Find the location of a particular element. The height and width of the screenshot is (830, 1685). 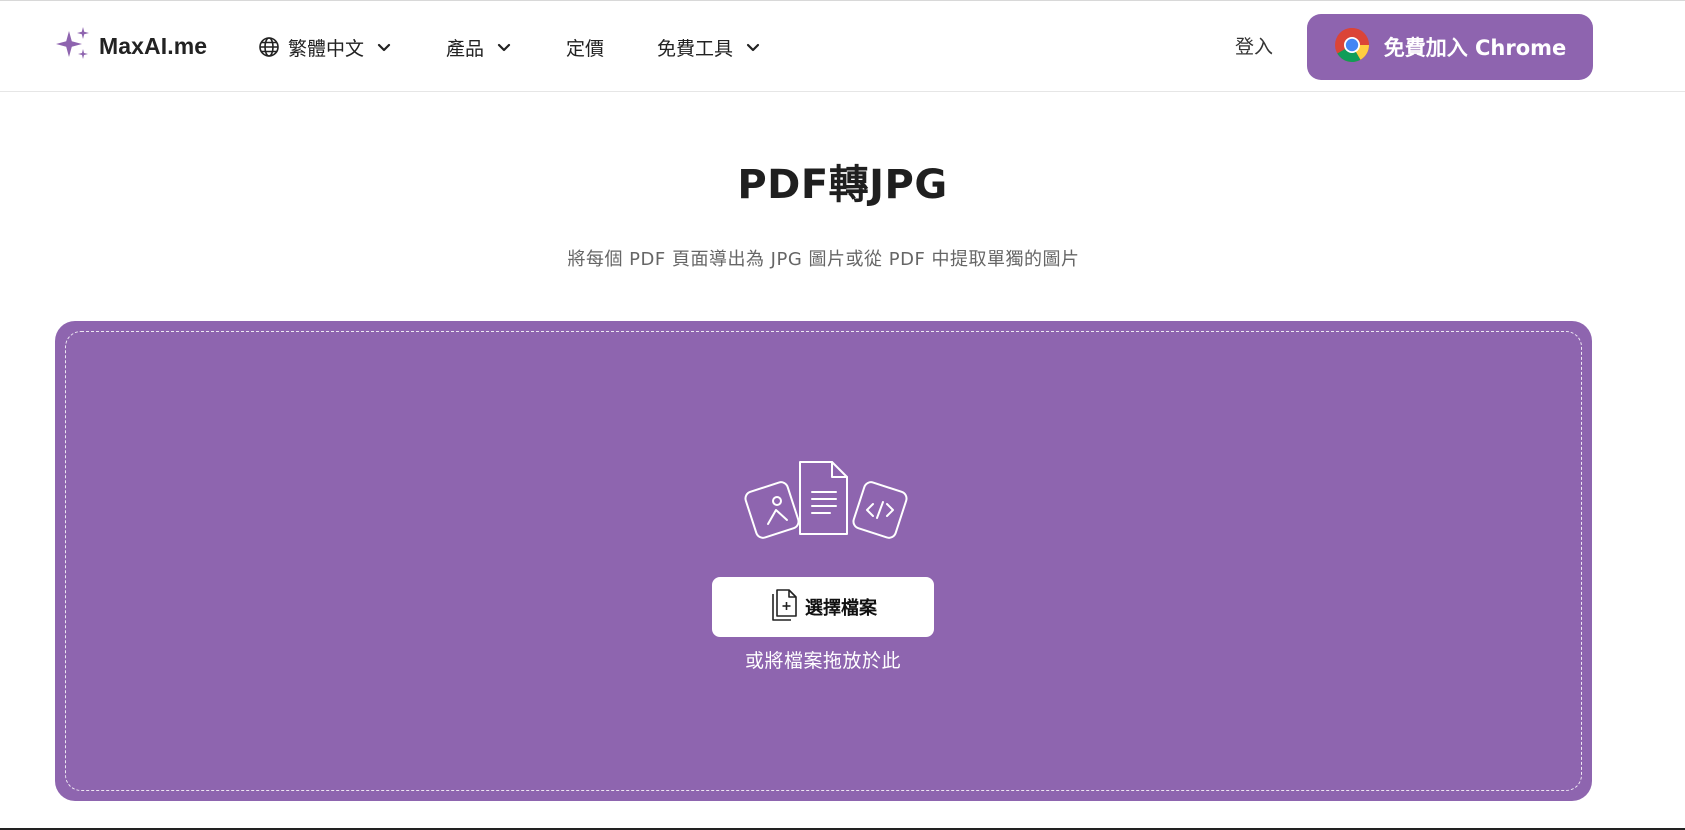

logo-text: MaxAI.me is located at coordinates (153, 45).